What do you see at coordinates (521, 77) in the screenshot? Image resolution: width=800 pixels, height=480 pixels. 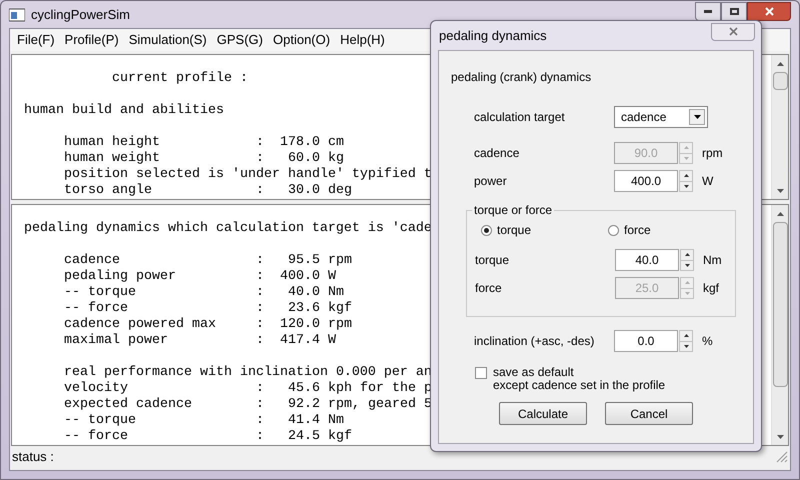 I see `dialog-heading: pedaling (crank) dynamics` at bounding box center [521, 77].